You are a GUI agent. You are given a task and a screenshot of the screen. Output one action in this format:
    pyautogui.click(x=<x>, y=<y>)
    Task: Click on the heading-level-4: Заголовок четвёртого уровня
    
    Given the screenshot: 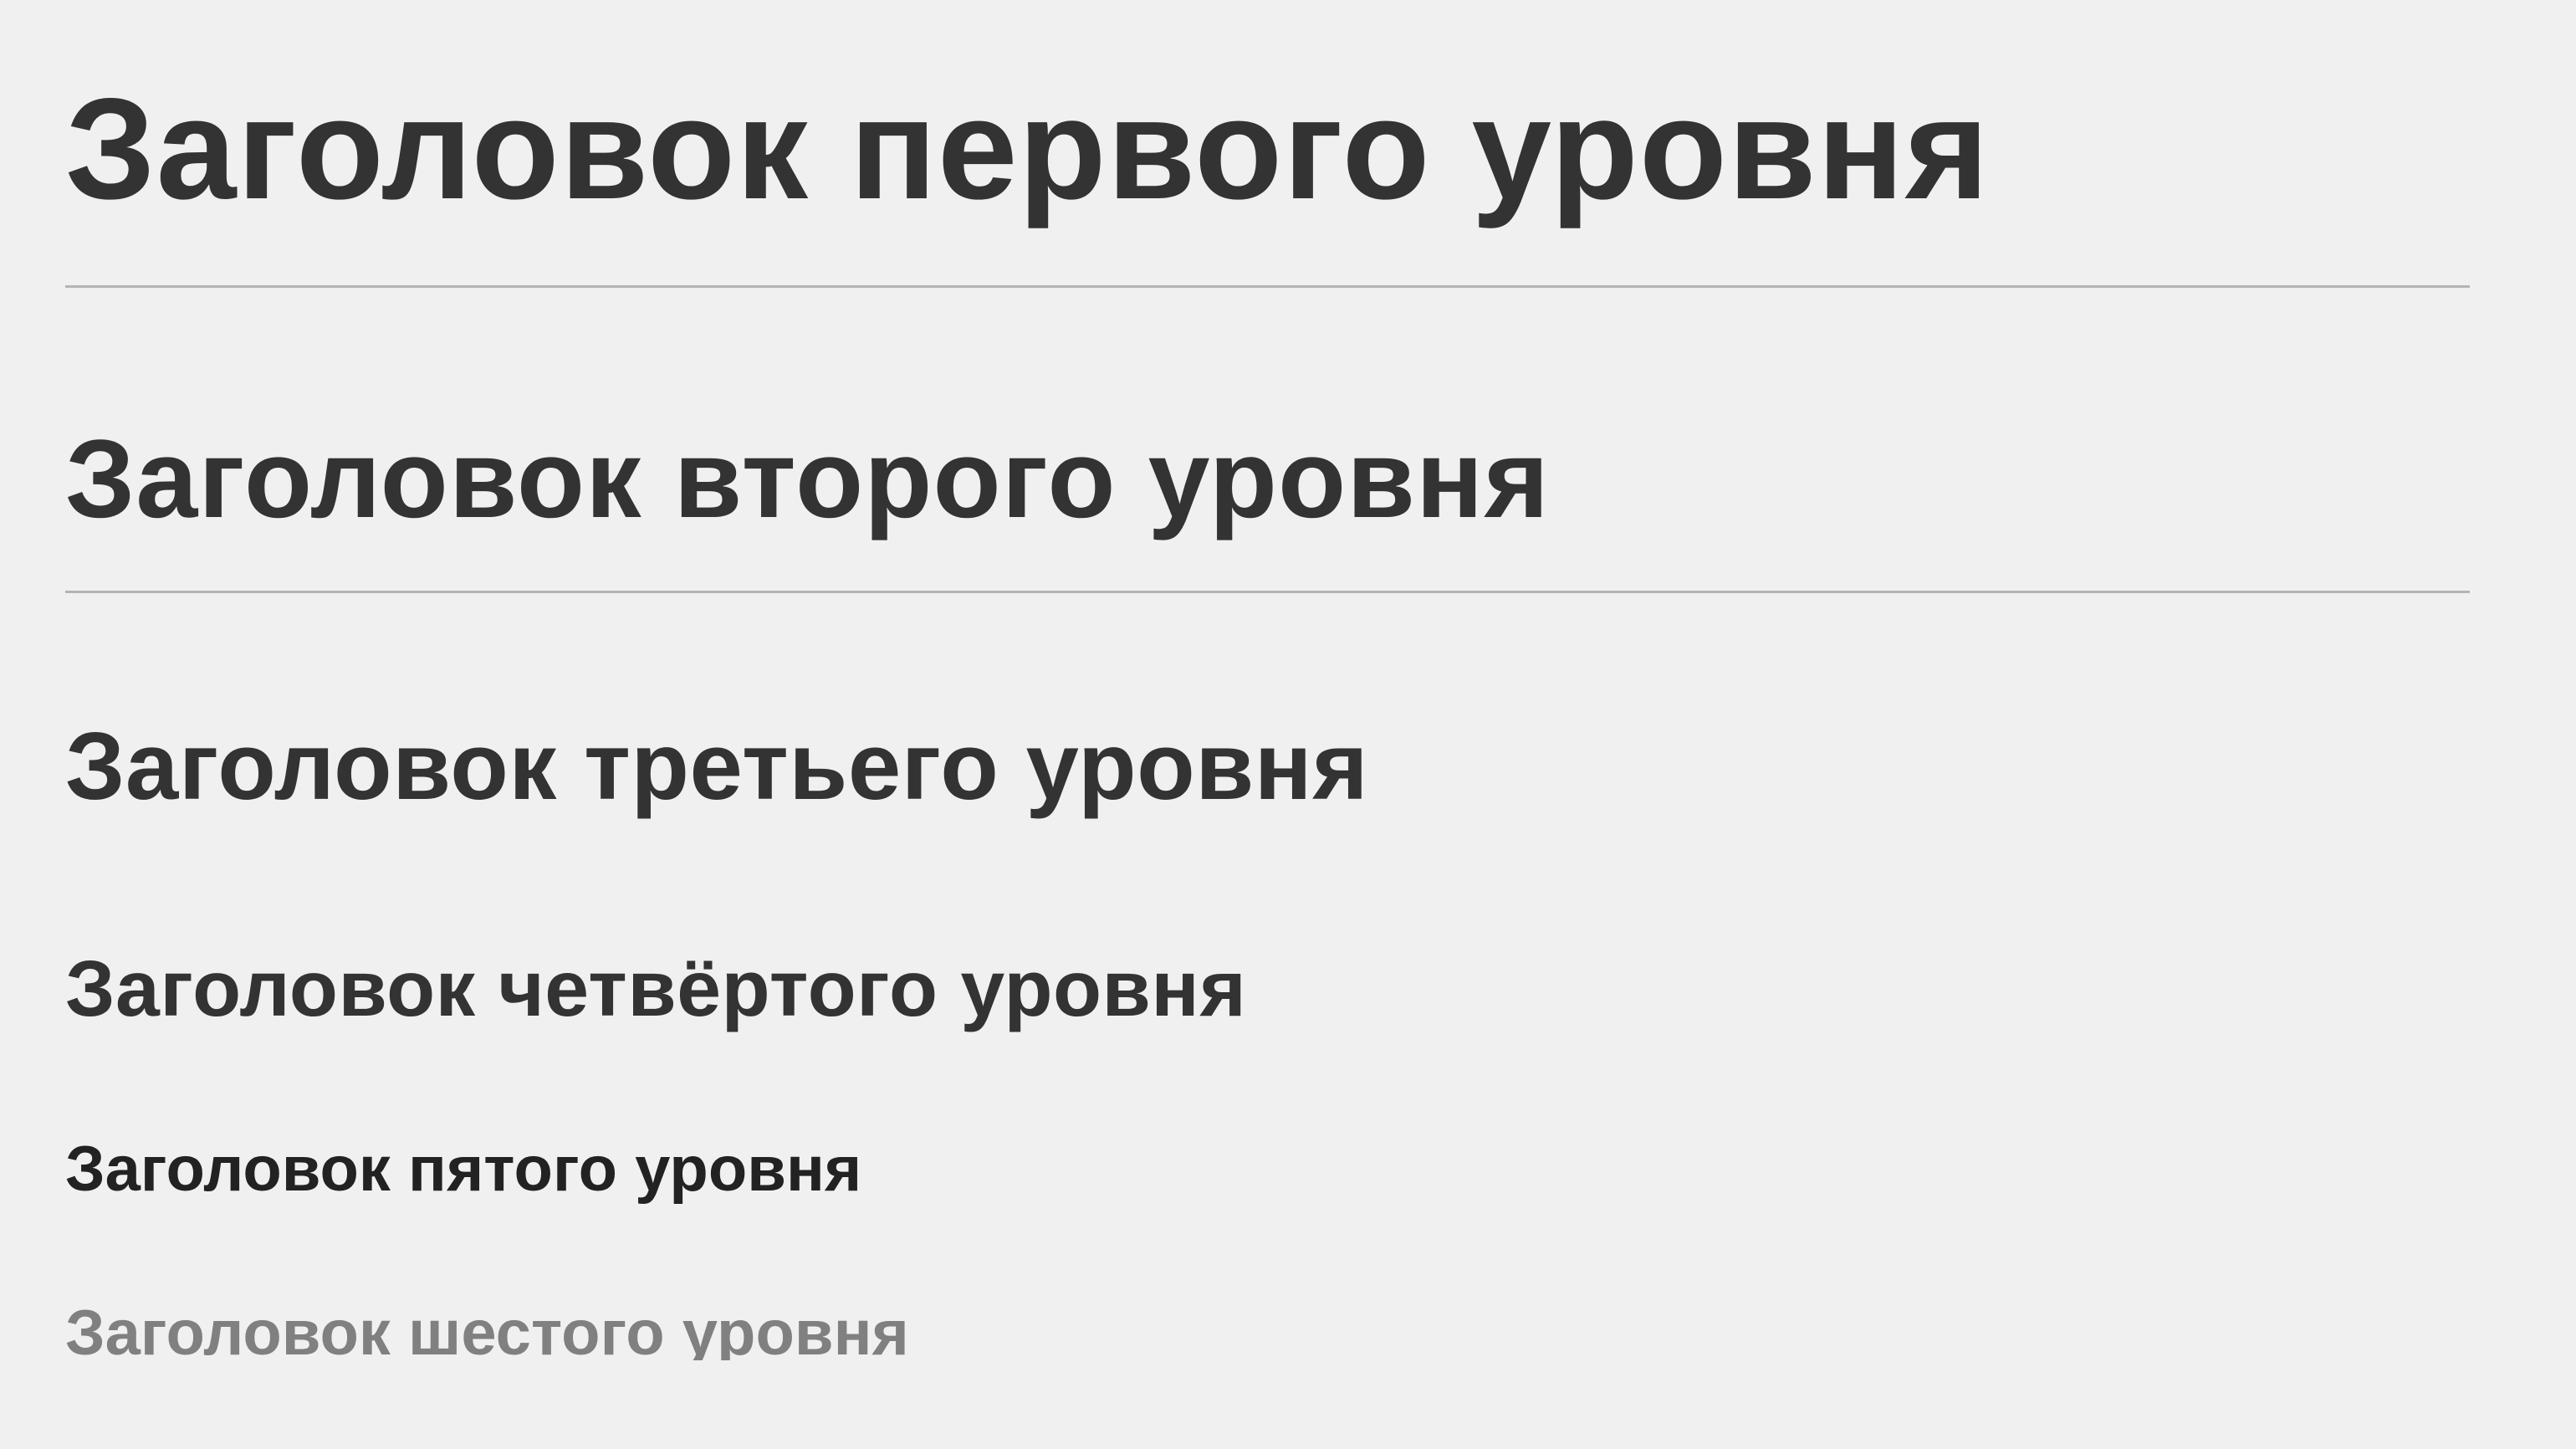 What is the action you would take?
    pyautogui.click(x=656, y=989)
    